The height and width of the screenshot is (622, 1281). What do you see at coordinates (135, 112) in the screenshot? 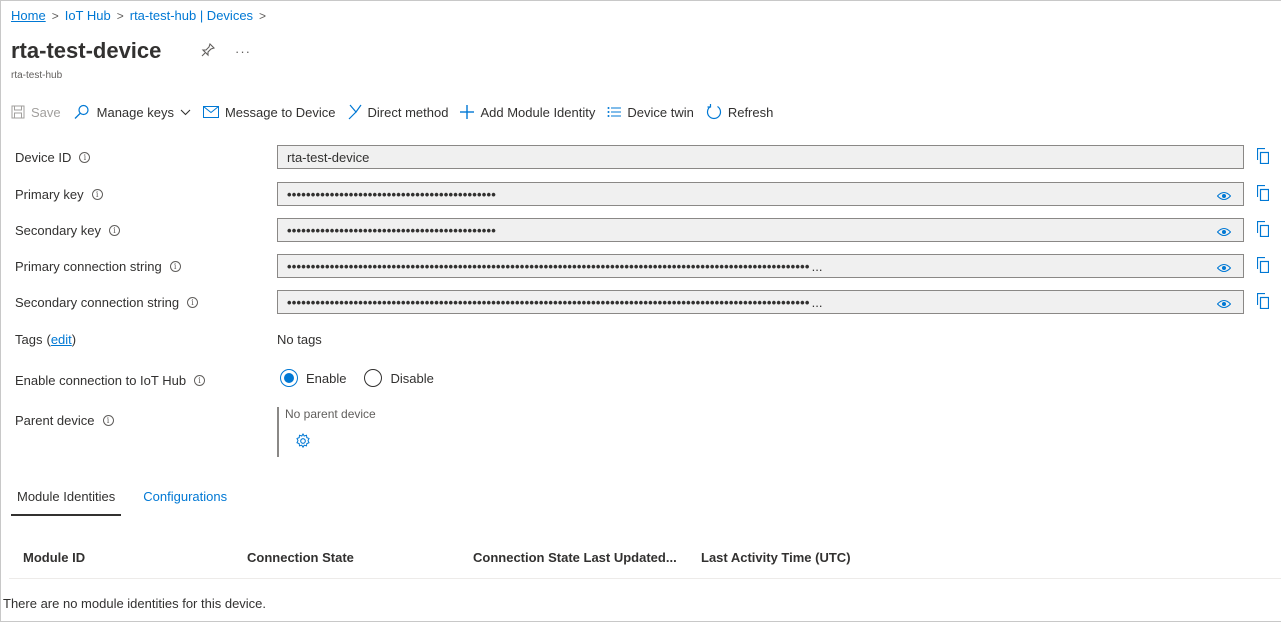
I see `manage-keys-label: Manage keys` at bounding box center [135, 112].